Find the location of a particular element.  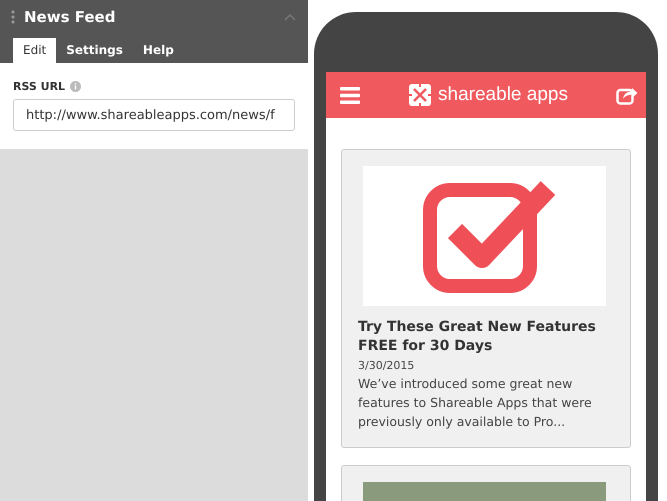

menu-icon is located at coordinates (350, 95).